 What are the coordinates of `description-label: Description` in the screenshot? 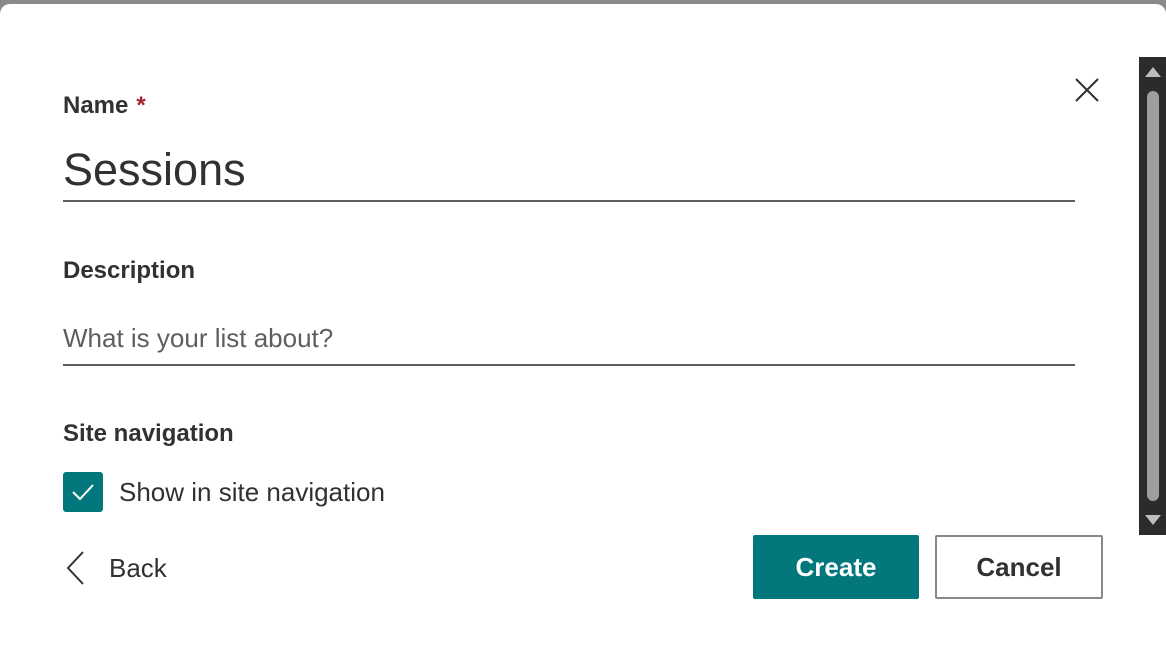 It's located at (129, 270).